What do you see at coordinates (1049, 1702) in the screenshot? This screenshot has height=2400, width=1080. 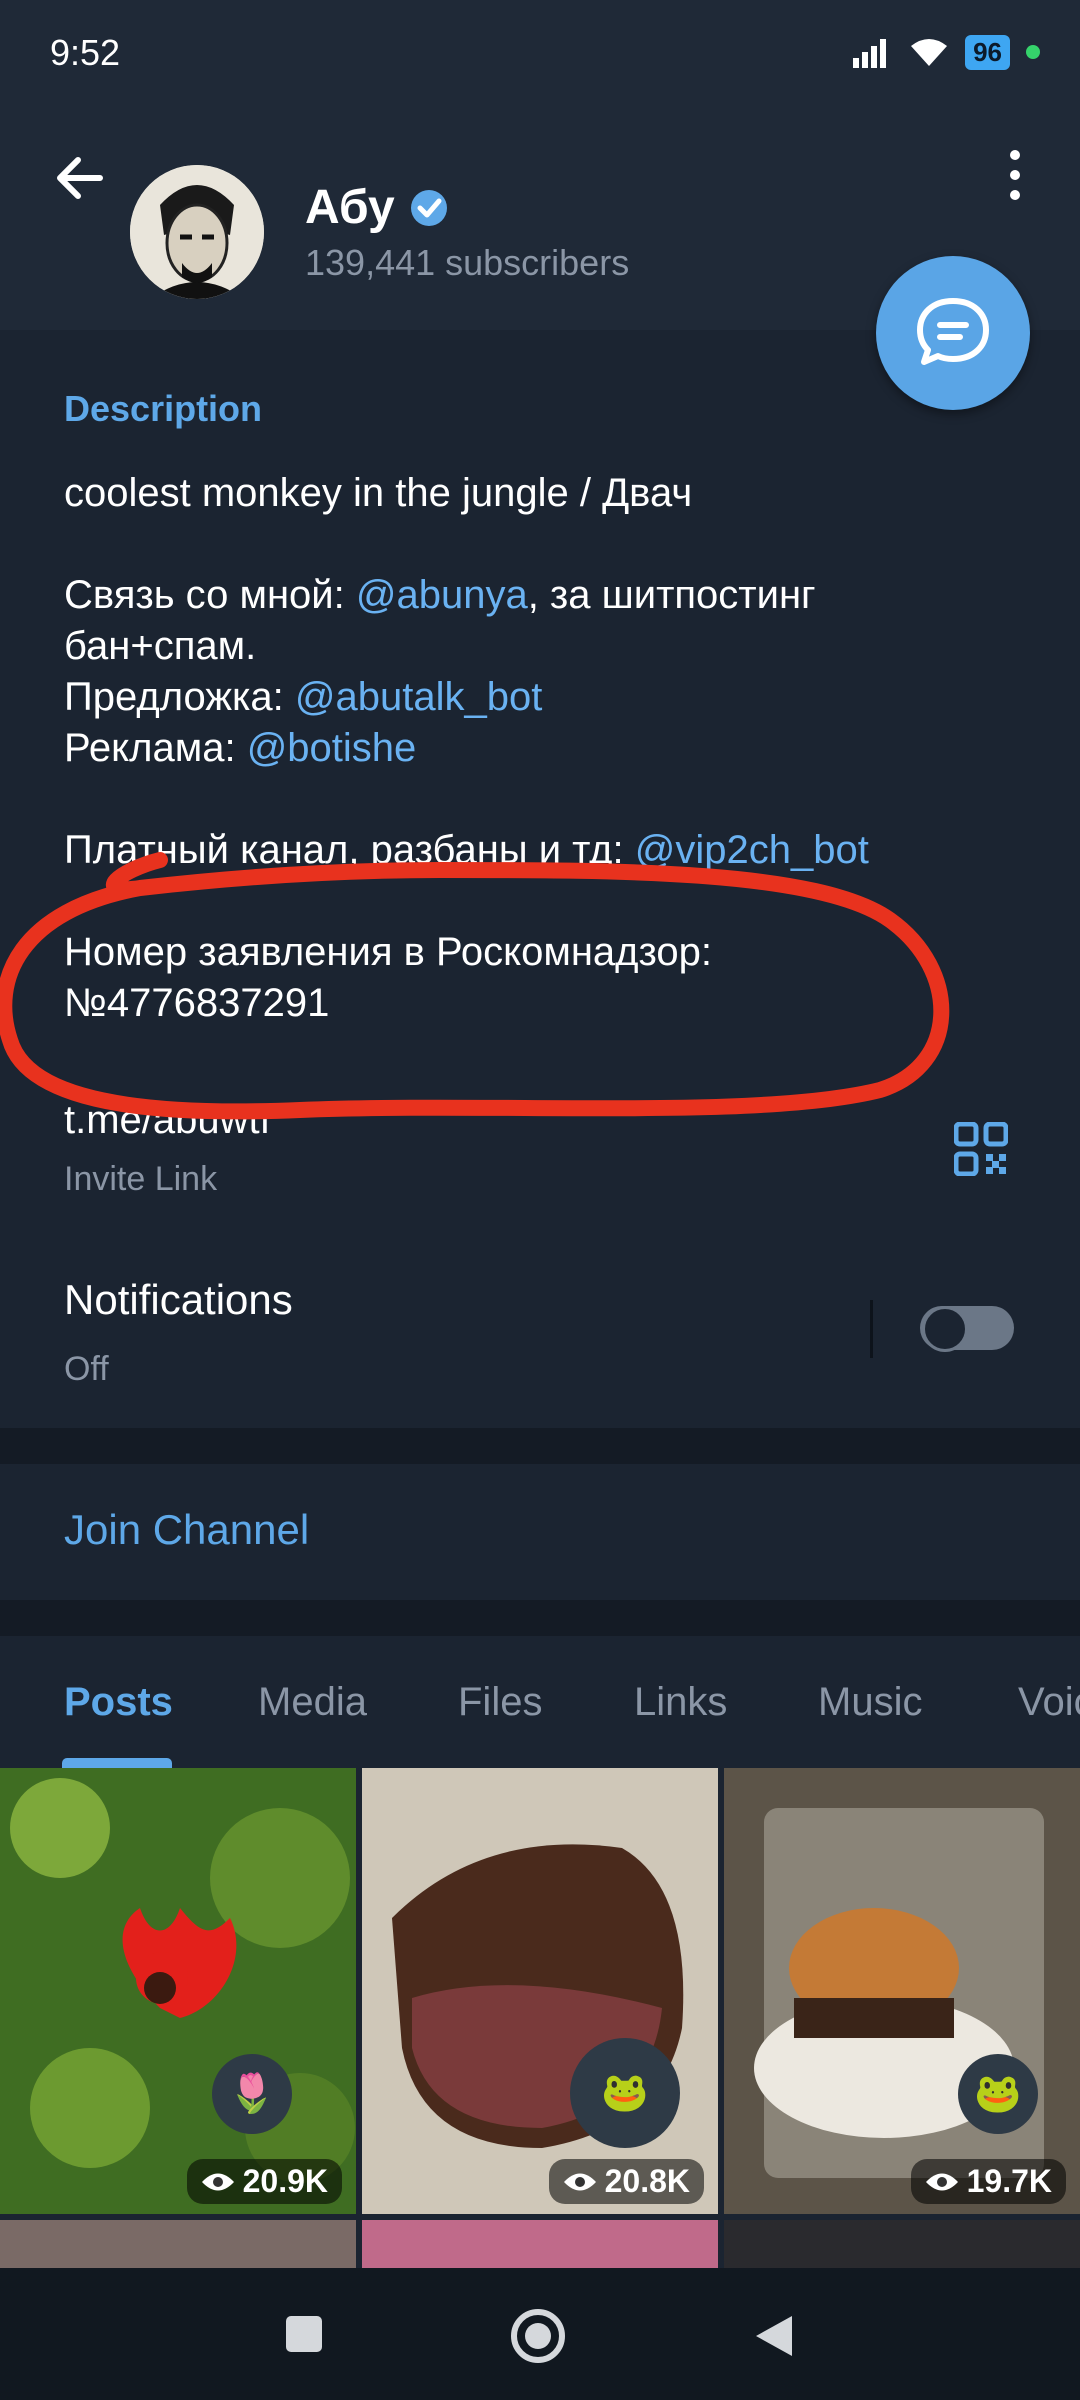 I see `tab-voice: Voice` at bounding box center [1049, 1702].